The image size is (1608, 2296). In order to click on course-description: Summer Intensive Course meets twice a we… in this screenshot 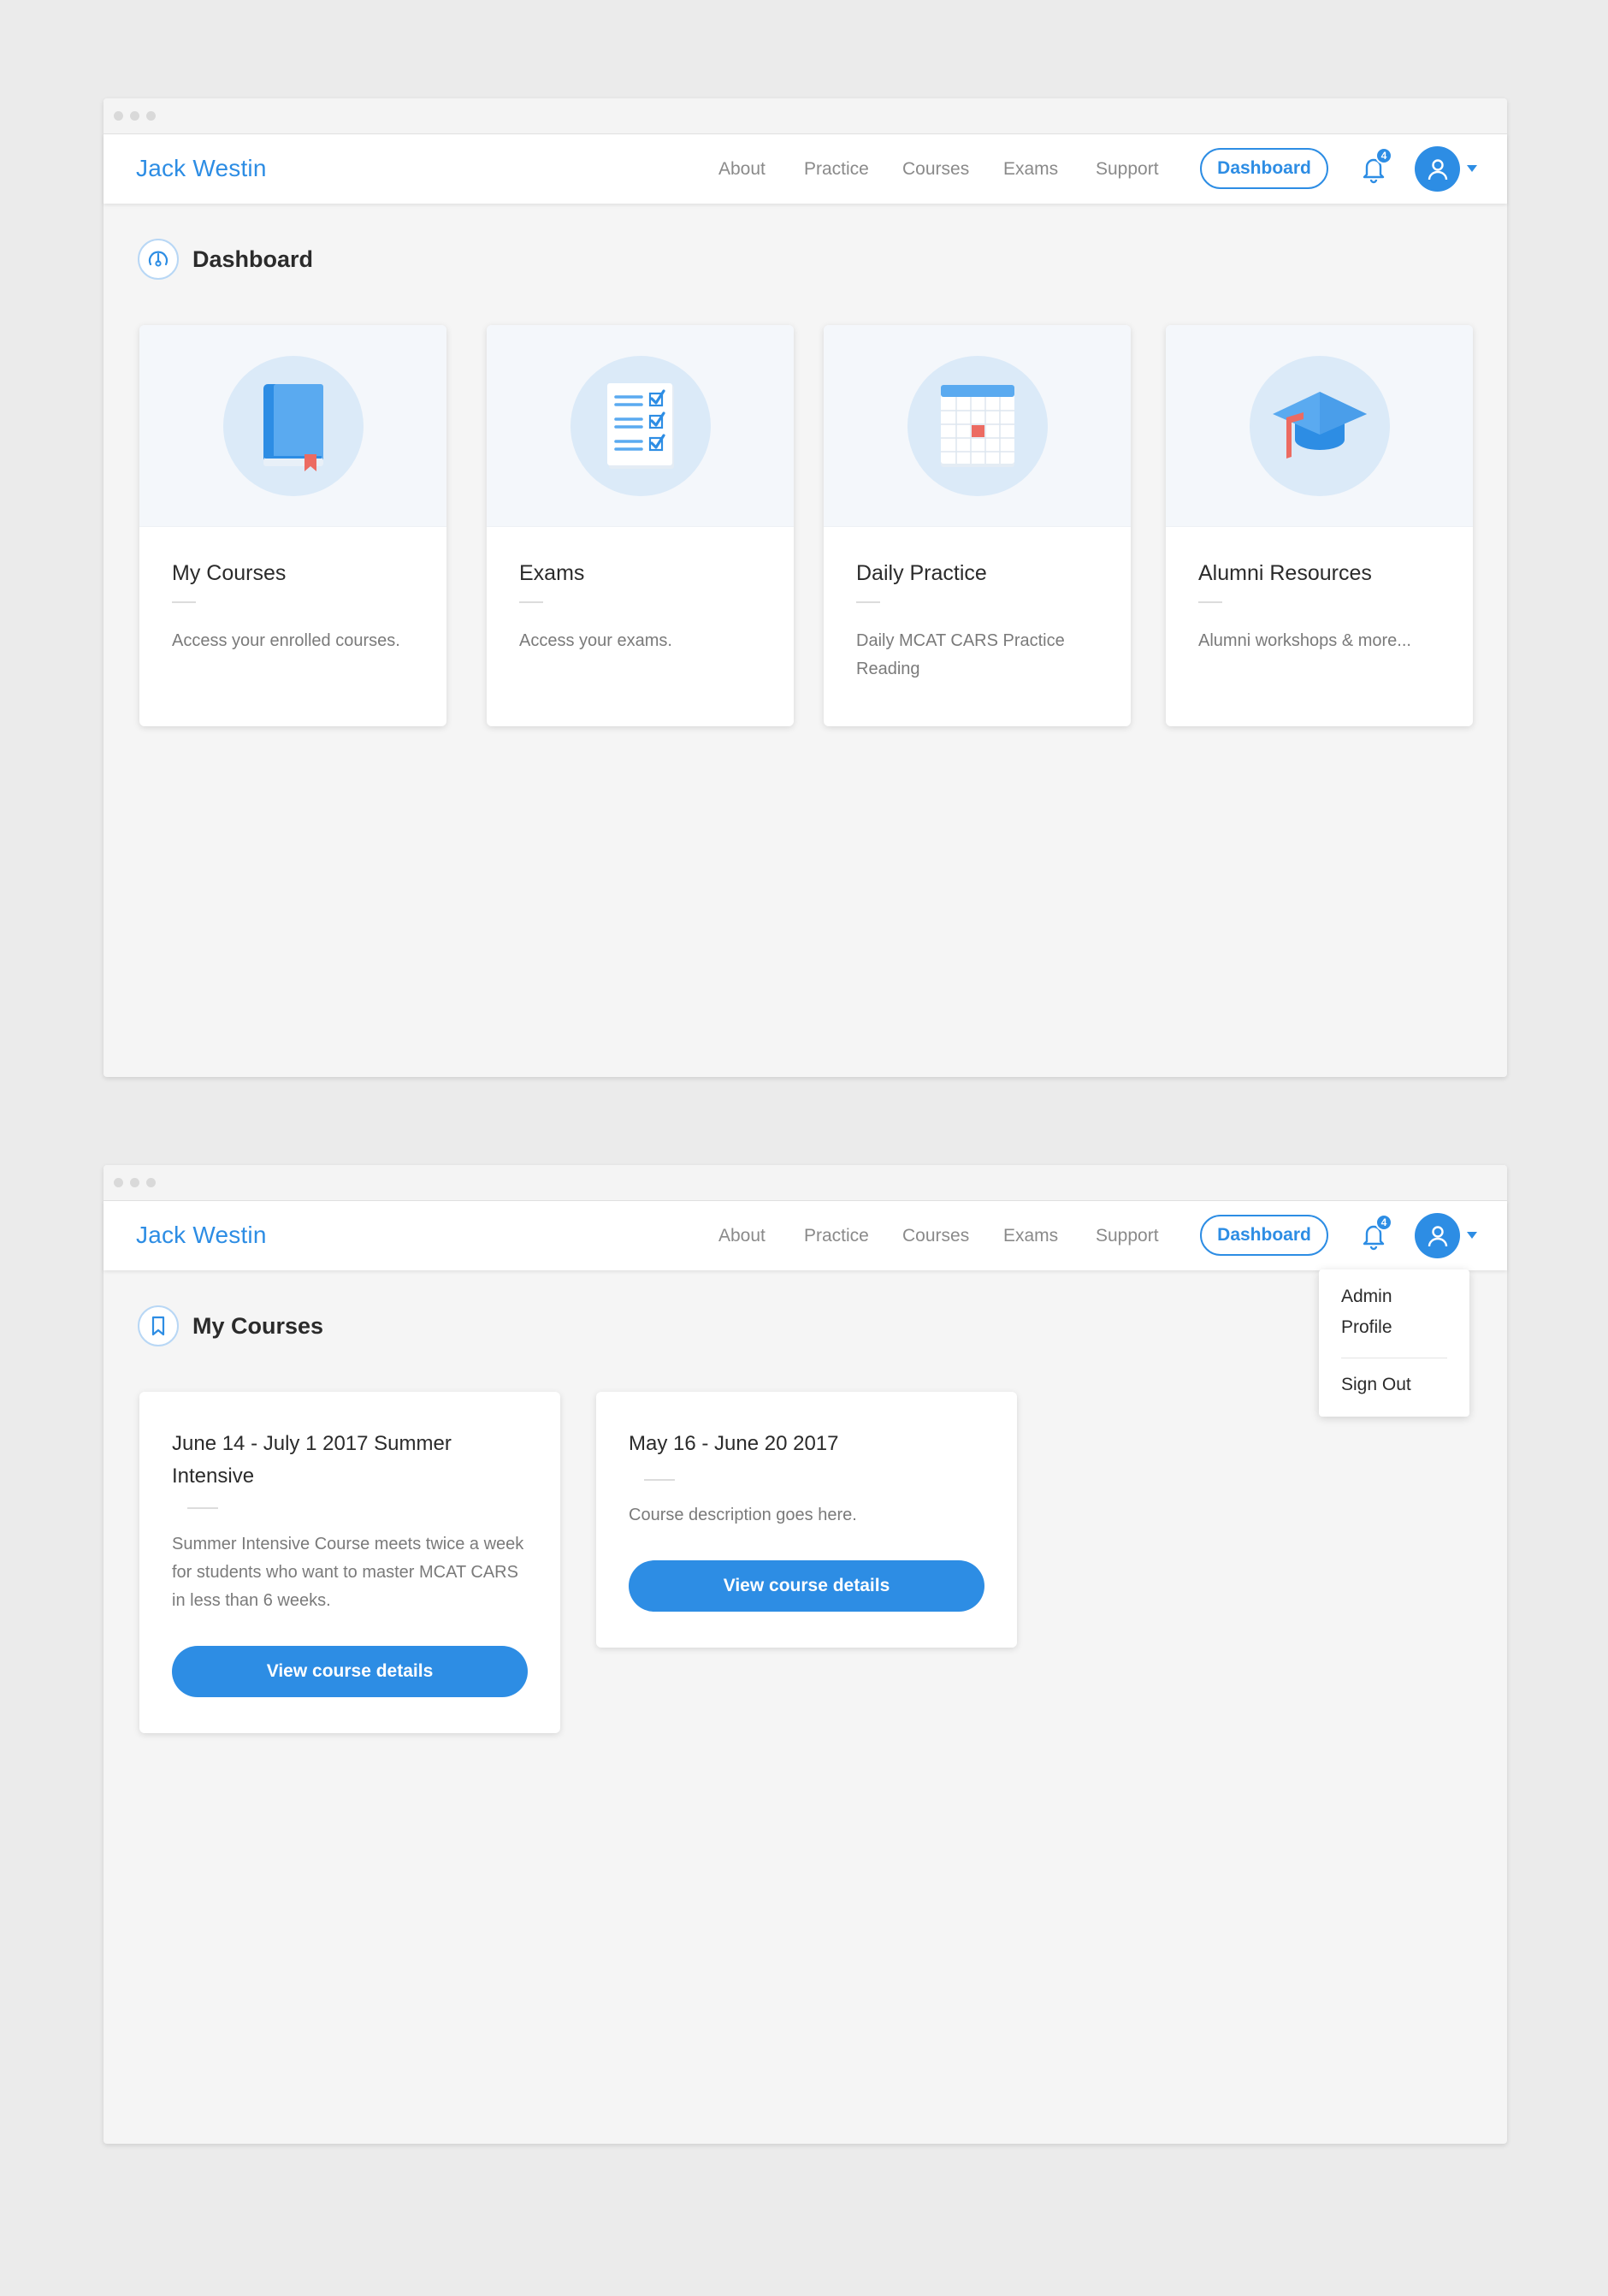, I will do `click(348, 1573)`.